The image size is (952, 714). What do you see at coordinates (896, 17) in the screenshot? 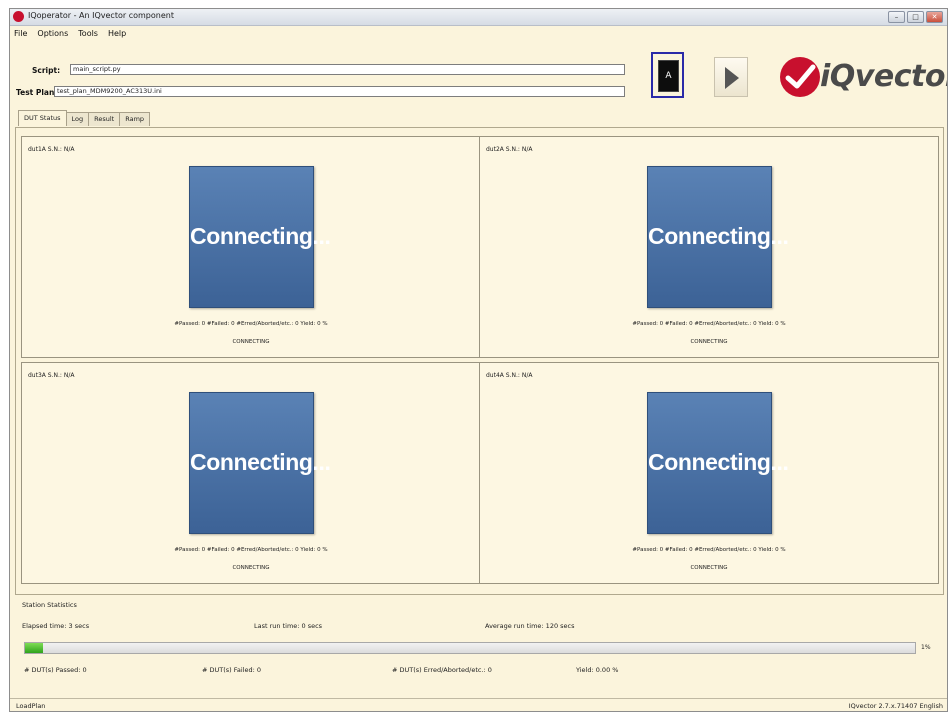
I see `minimize-icon: –` at bounding box center [896, 17].